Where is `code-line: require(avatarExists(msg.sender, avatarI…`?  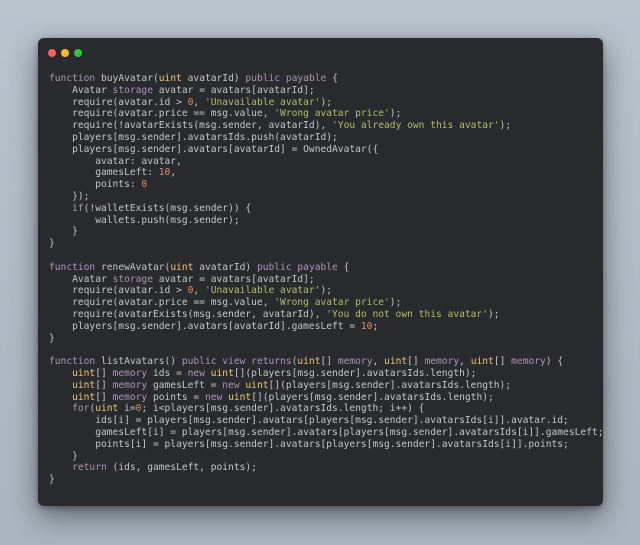 code-line: require(avatarExists(msg.sender, avatarI… is located at coordinates (323, 315).